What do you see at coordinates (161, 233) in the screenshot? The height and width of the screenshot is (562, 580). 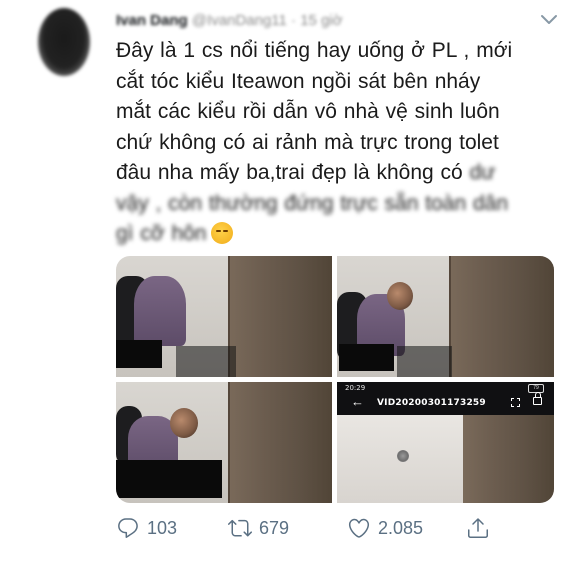 I see `blurred-text: gì cỡ hôn` at bounding box center [161, 233].